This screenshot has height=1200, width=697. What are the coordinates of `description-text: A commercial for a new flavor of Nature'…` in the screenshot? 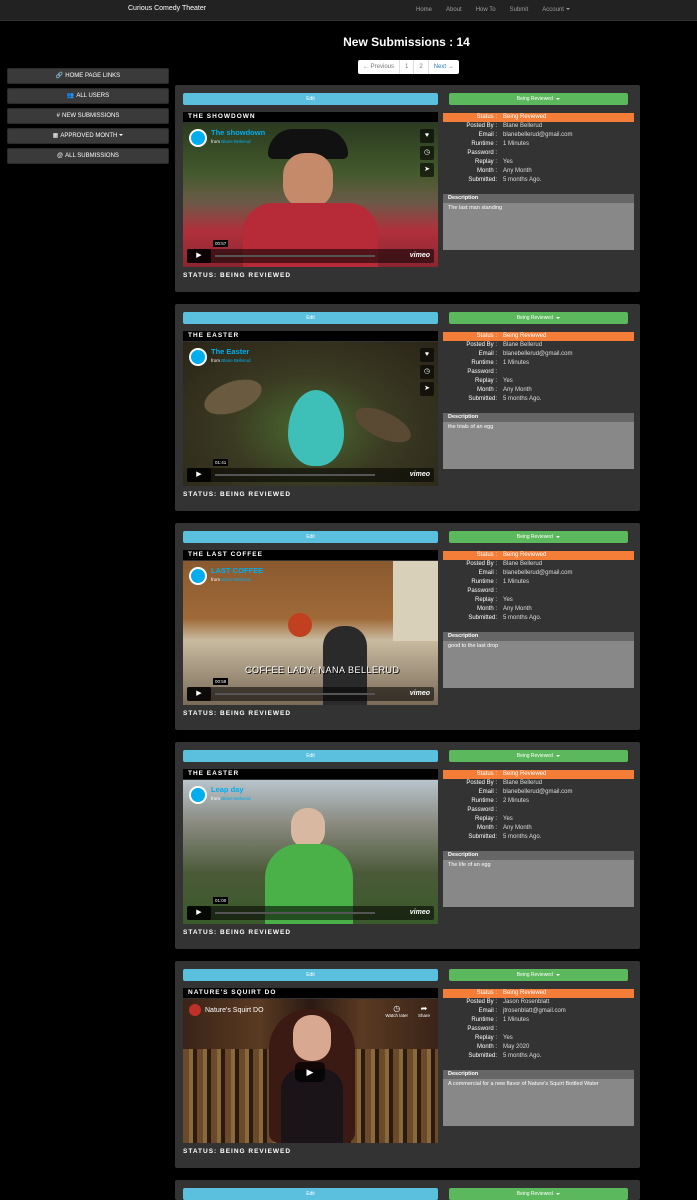 It's located at (523, 1084).